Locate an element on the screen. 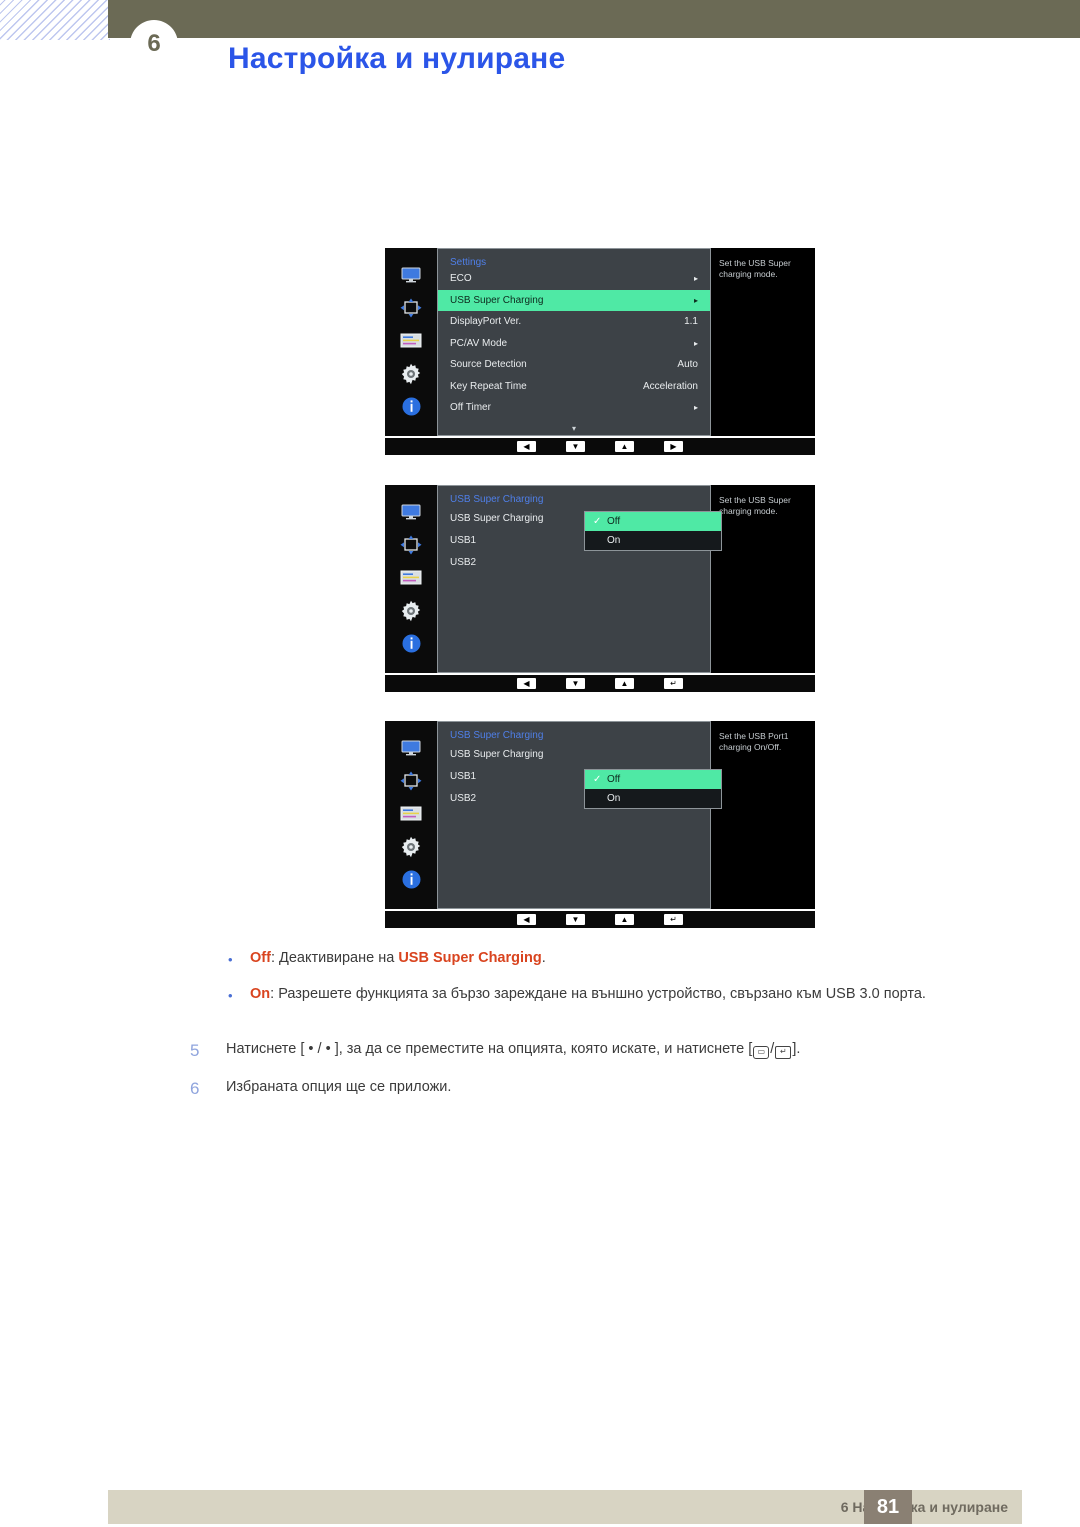  osd-menu-row: USB2 is located at coordinates (574, 562).